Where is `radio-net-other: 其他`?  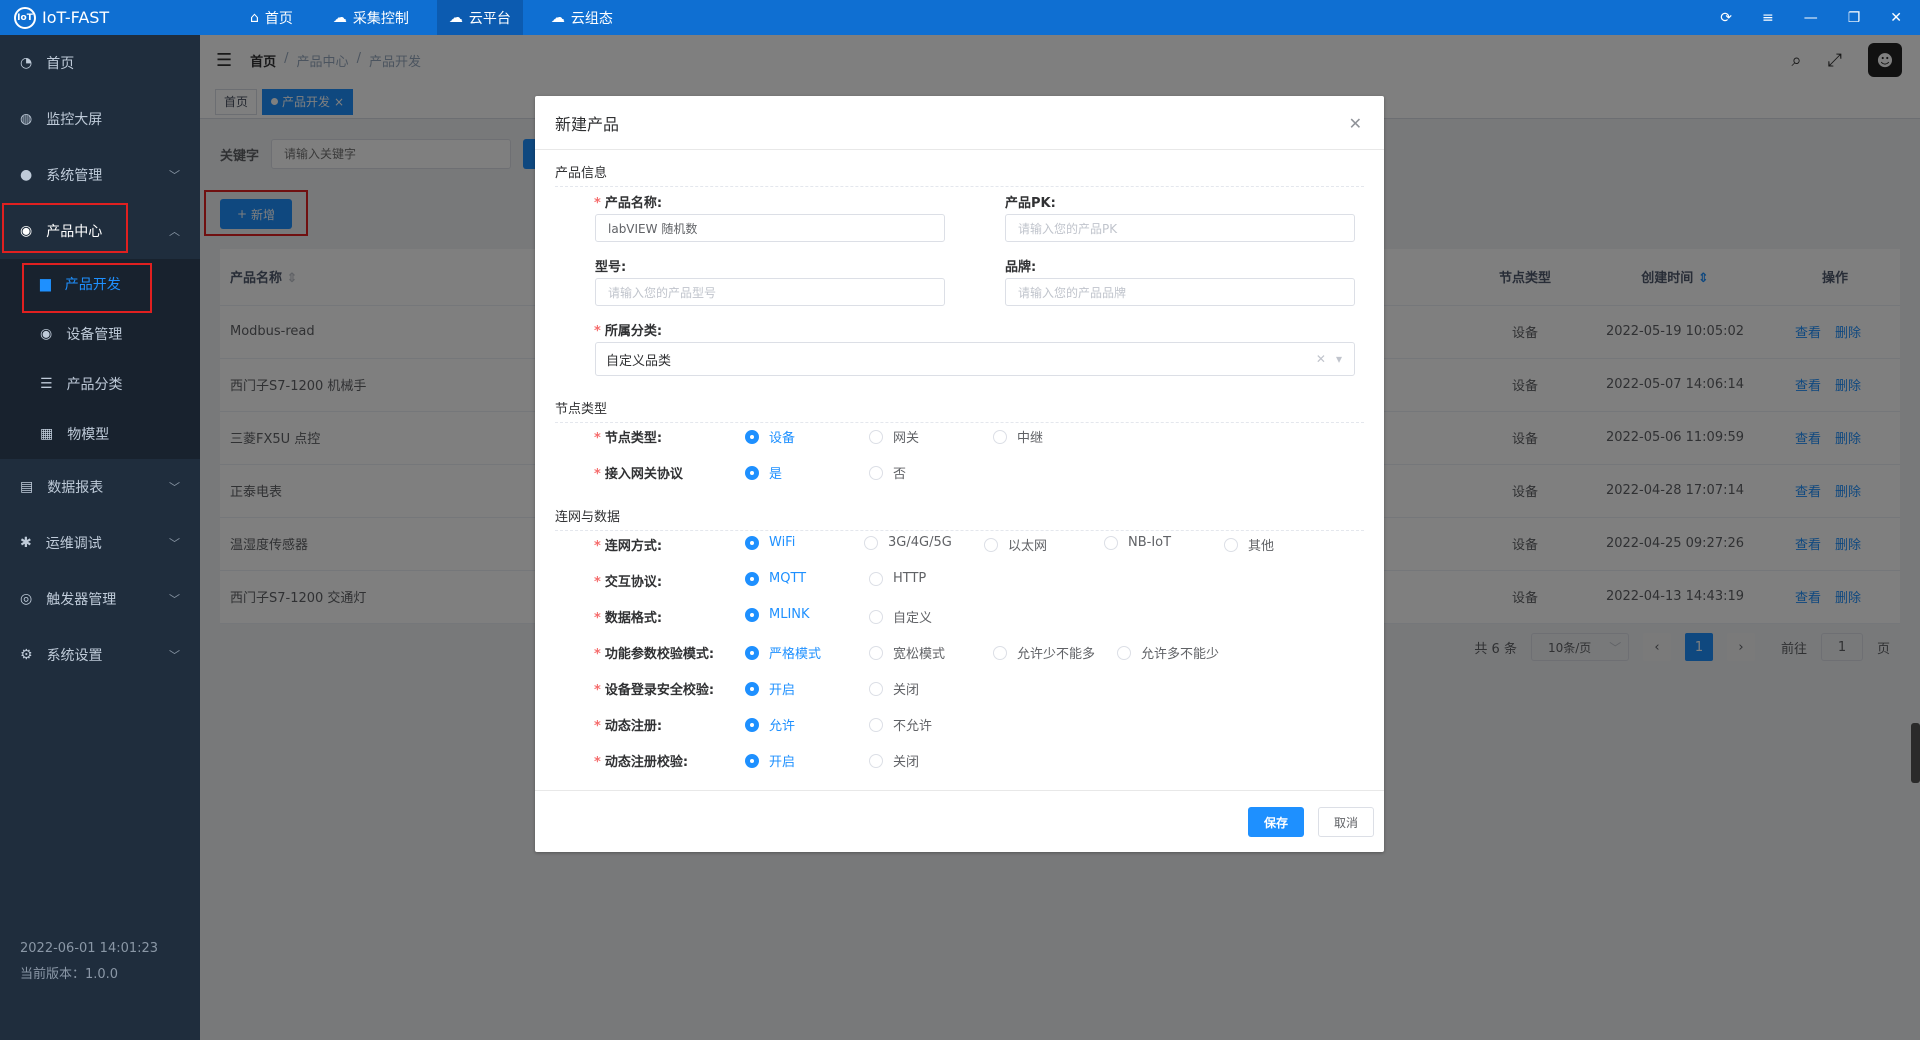
radio-net-other: 其他 is located at coordinates (1249, 544).